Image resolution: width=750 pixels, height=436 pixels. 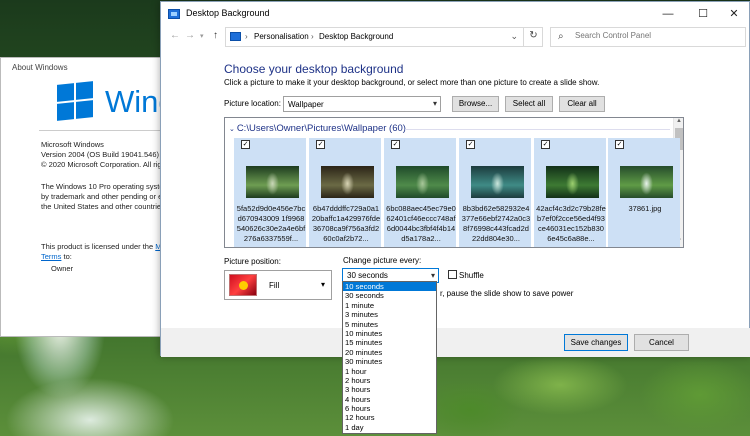 I want to click on search-box: ⌕, so click(x=648, y=37).